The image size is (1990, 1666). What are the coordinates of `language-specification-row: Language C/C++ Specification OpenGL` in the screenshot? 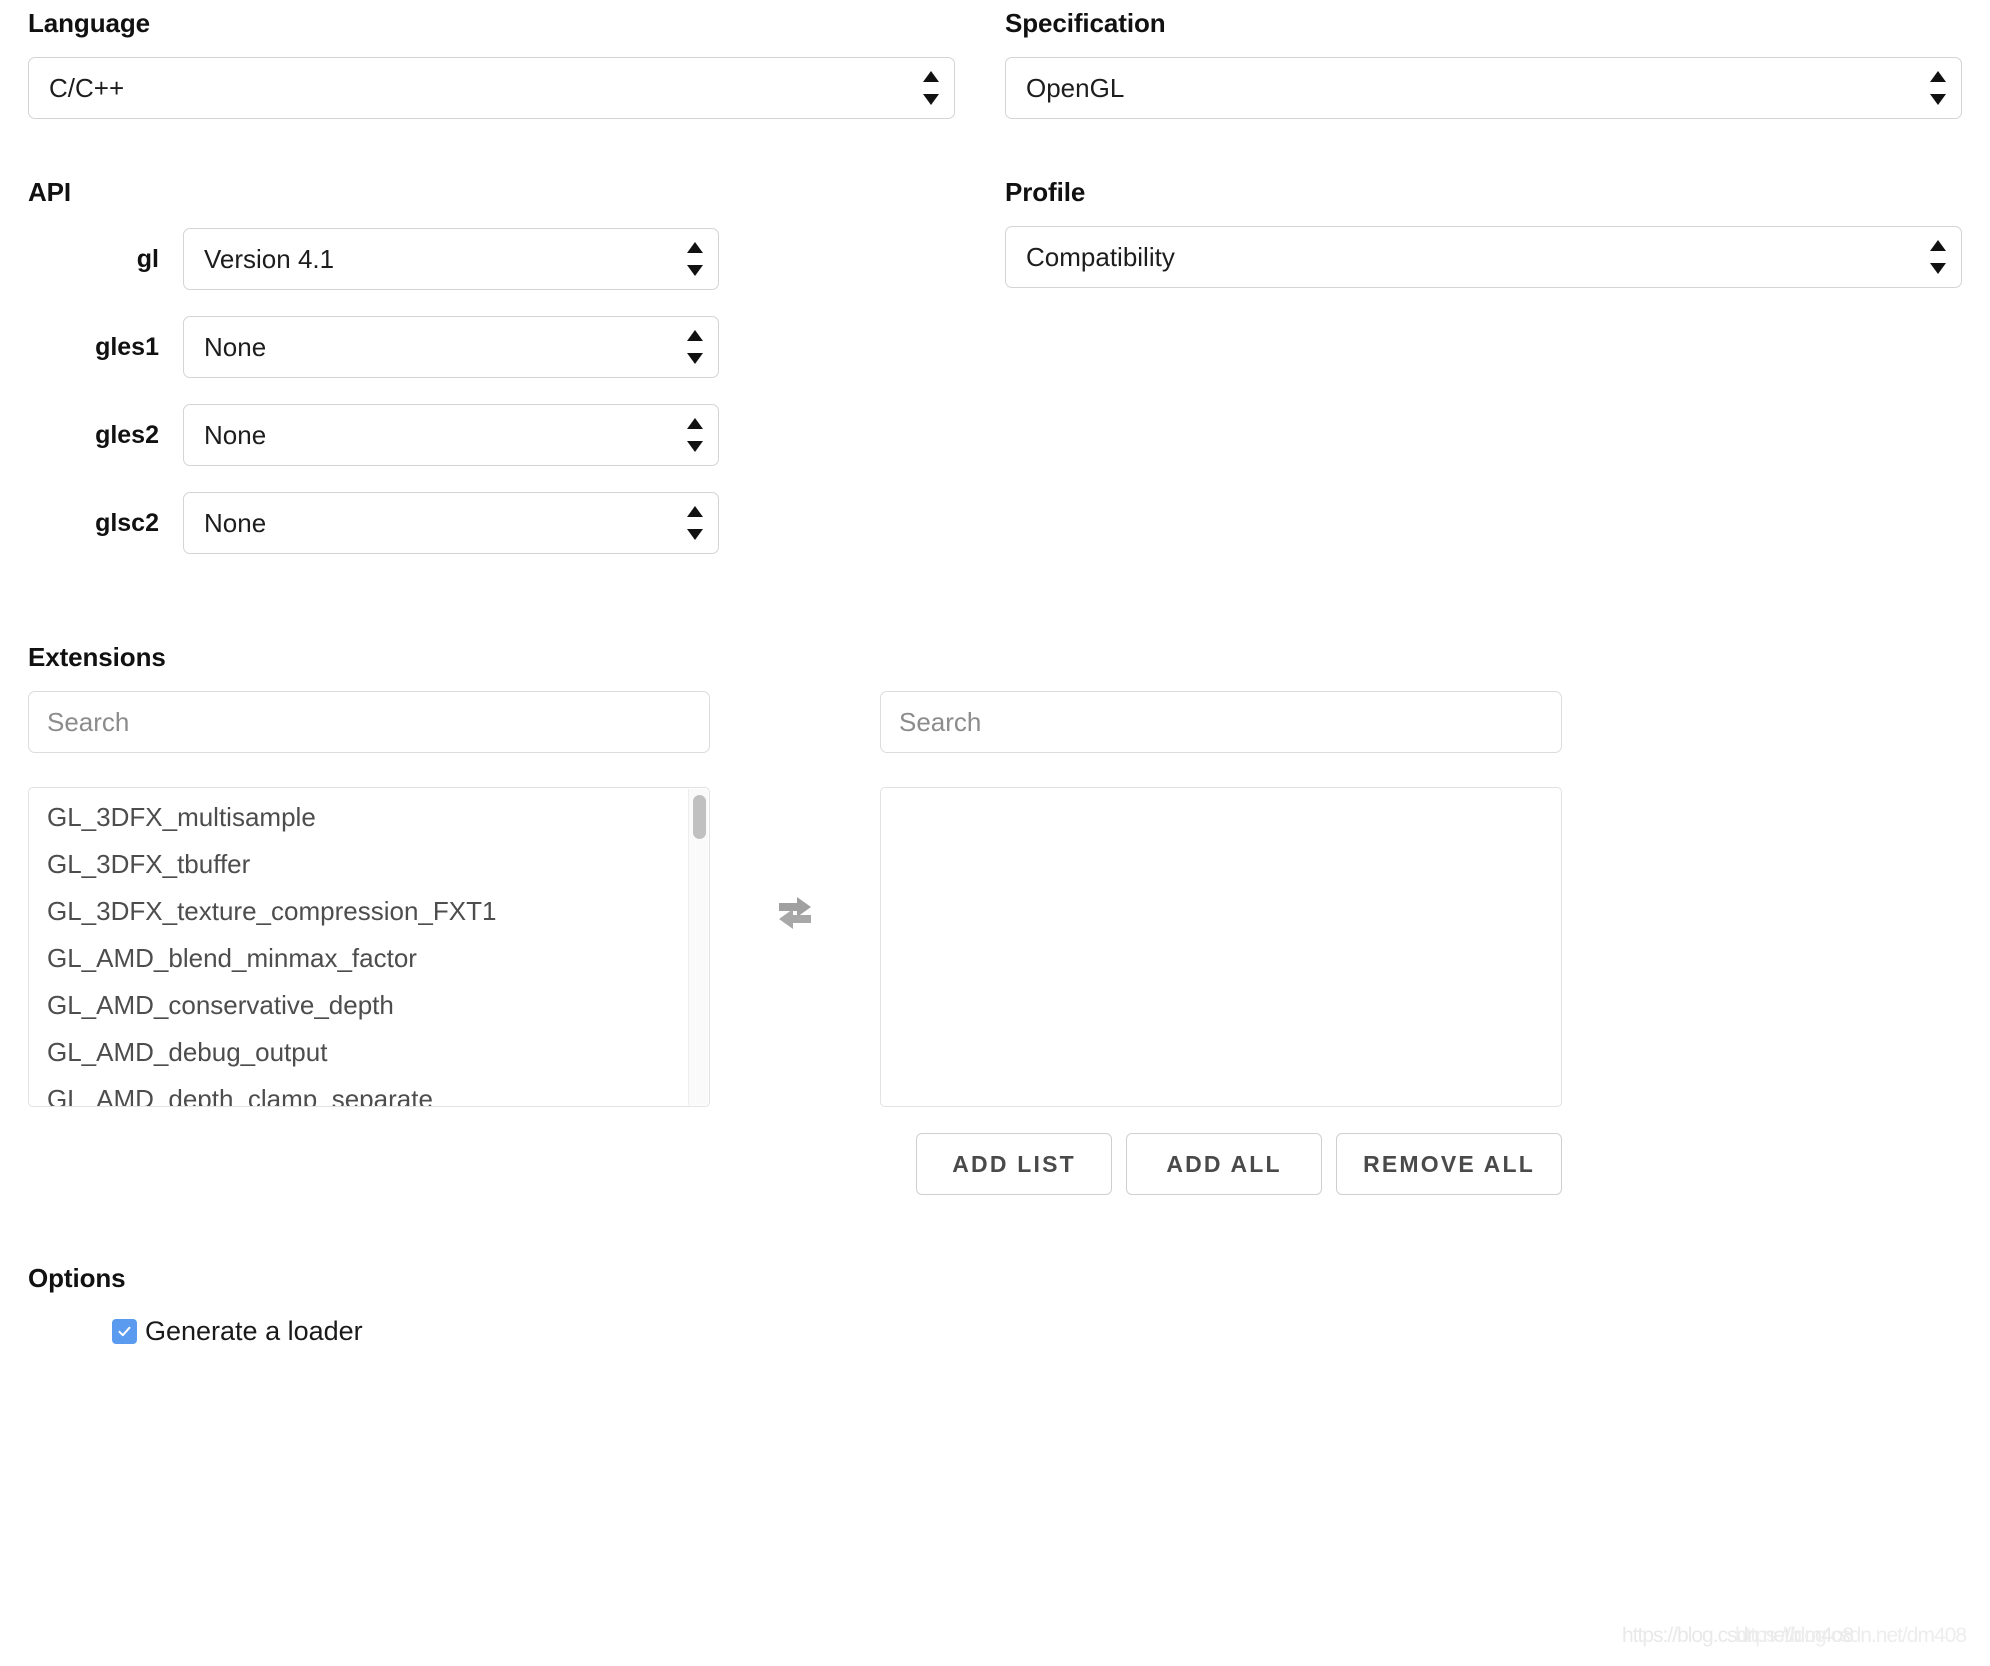 It's located at (995, 63).